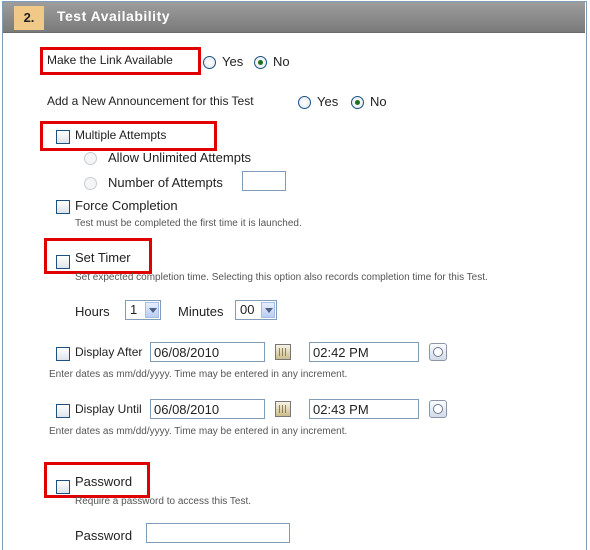 The width and height of the screenshot is (590, 550). I want to click on password-label: Password, so click(103, 481).